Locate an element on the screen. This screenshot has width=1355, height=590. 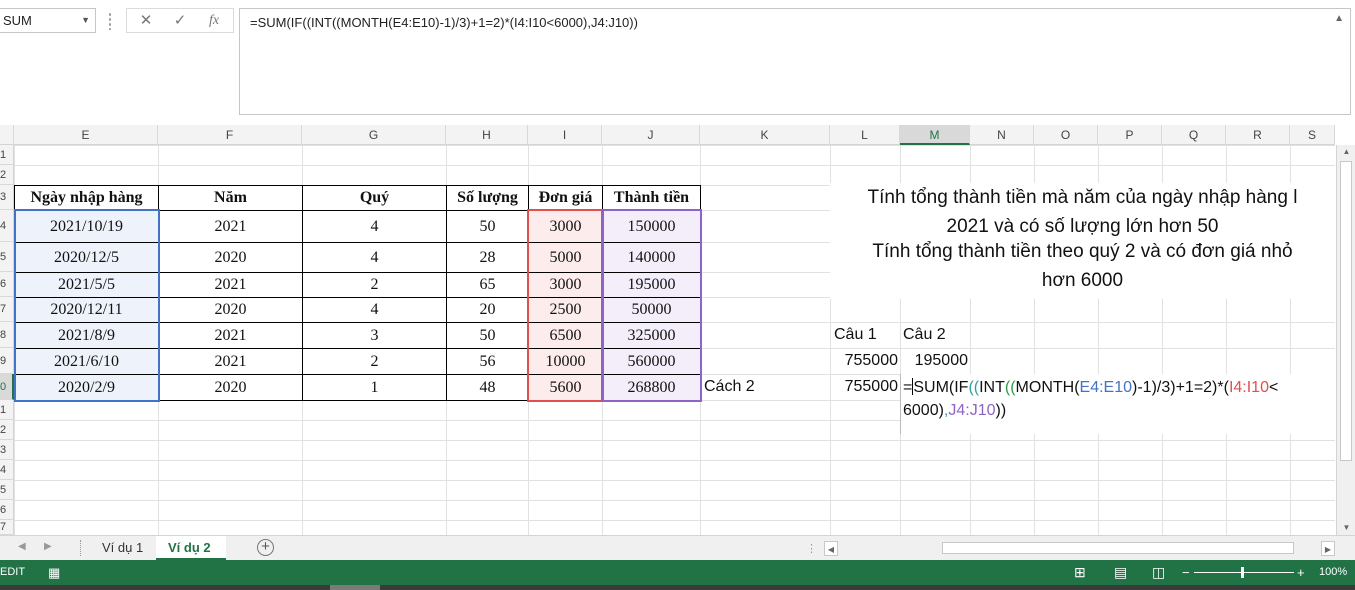
horizontal-scroll-thumb is located at coordinates (1118, 548).